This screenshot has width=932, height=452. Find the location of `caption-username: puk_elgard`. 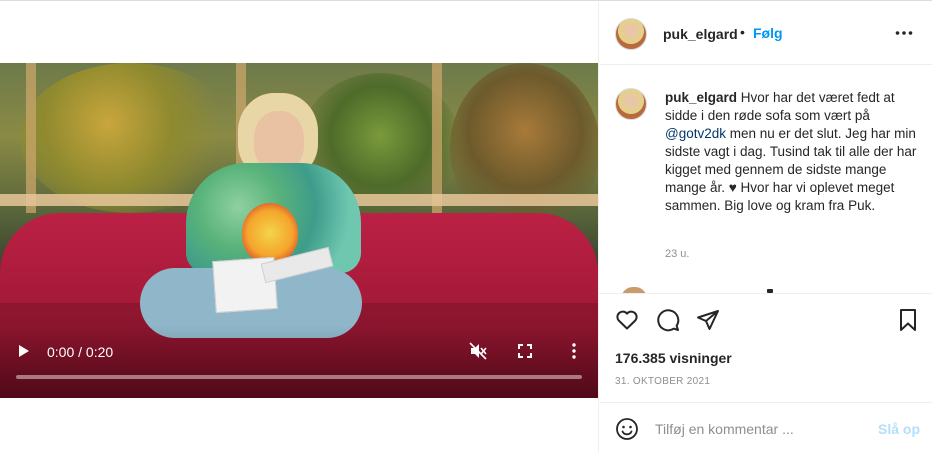

caption-username: puk_elgard is located at coordinates (701, 97).